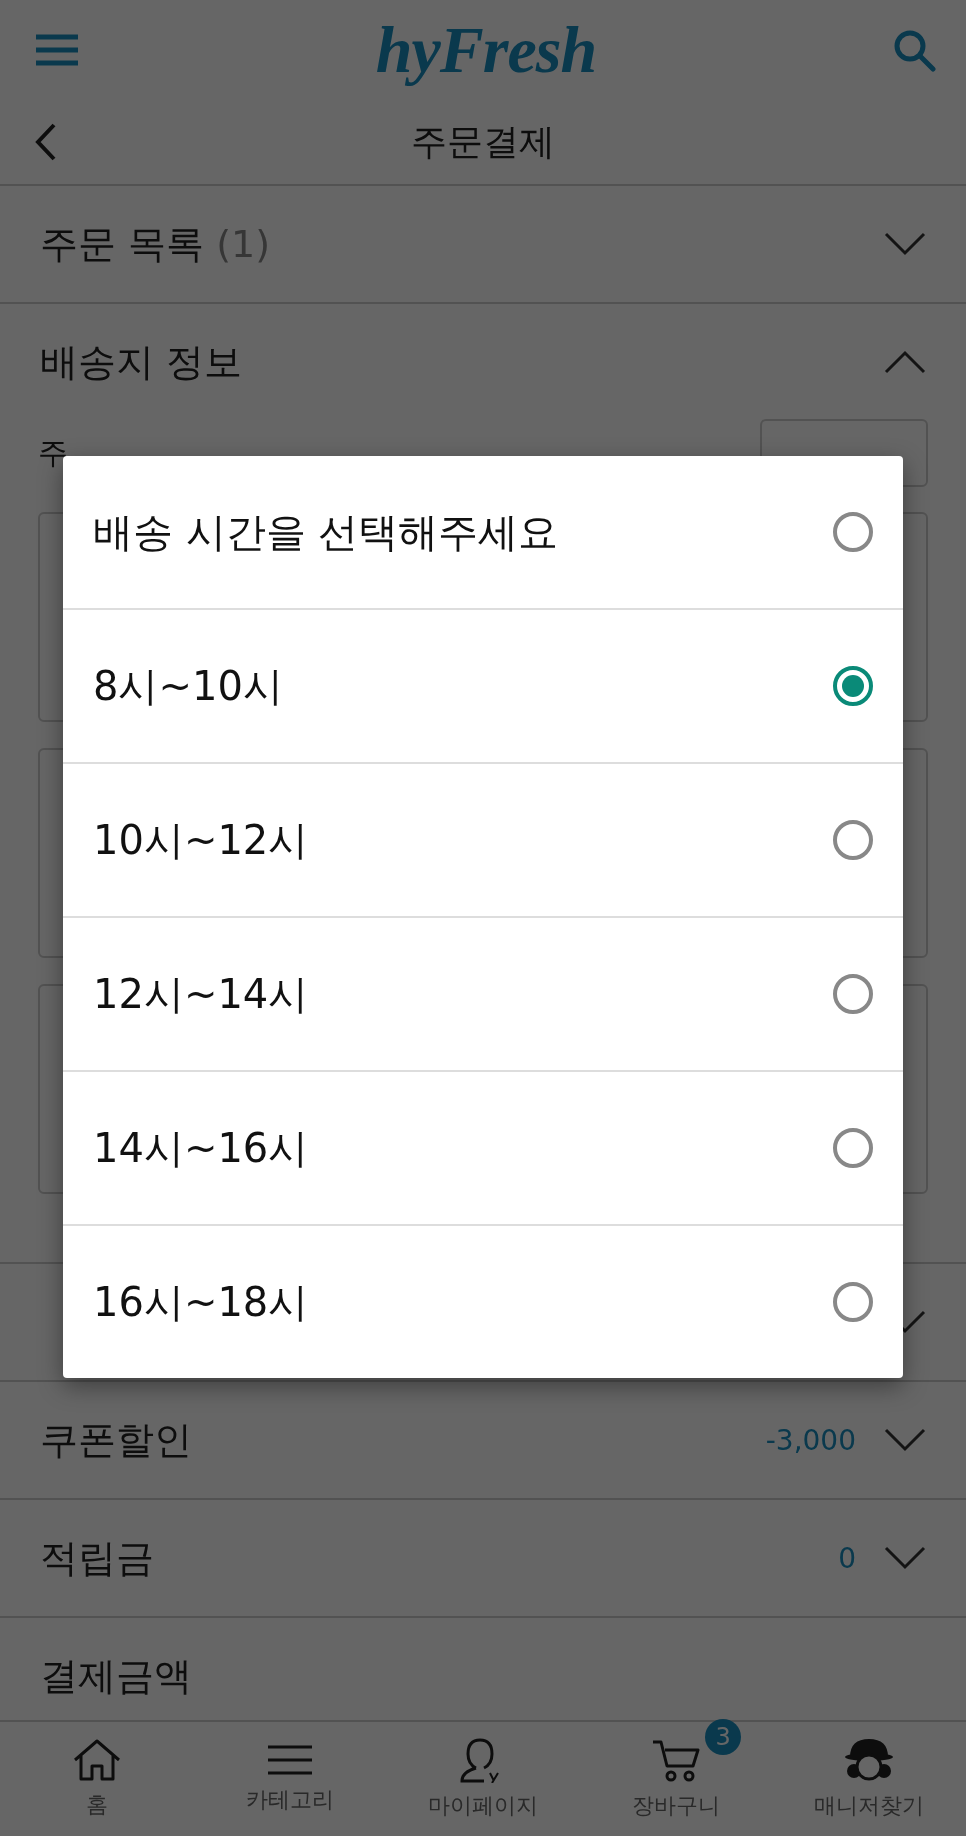  Describe the element at coordinates (289, 1800) in the screenshot. I see `nav-label: 카테고리` at that location.